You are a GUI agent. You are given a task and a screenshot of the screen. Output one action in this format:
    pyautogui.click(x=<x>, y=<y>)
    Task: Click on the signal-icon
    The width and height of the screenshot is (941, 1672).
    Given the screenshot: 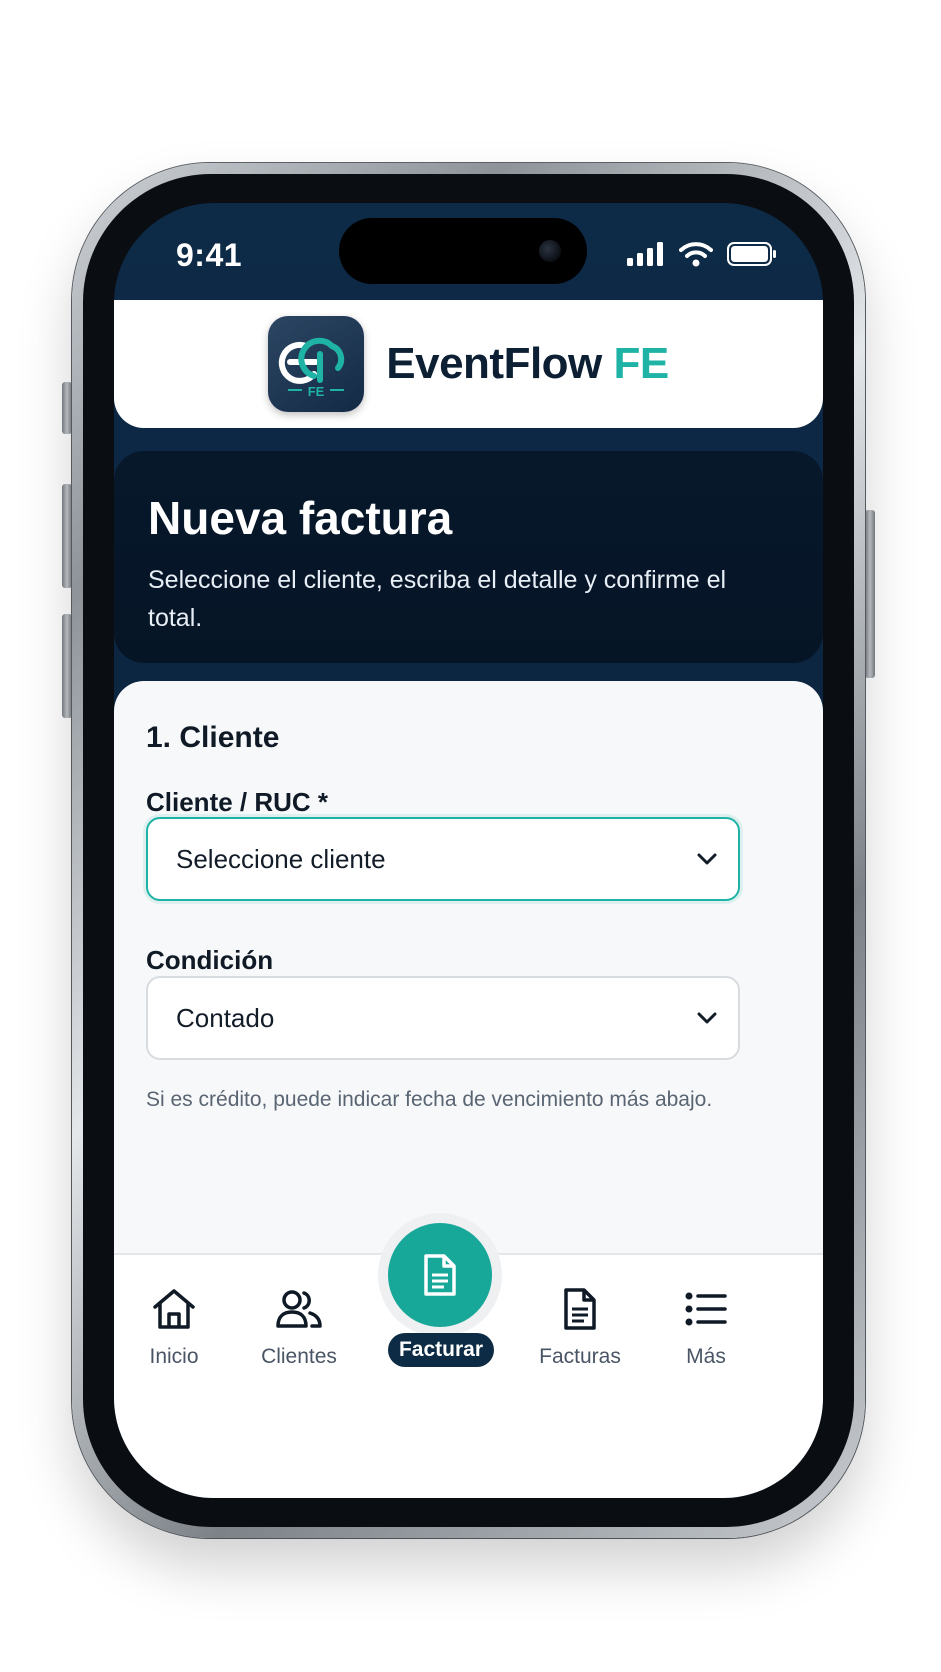 What is the action you would take?
    pyautogui.click(x=645, y=254)
    